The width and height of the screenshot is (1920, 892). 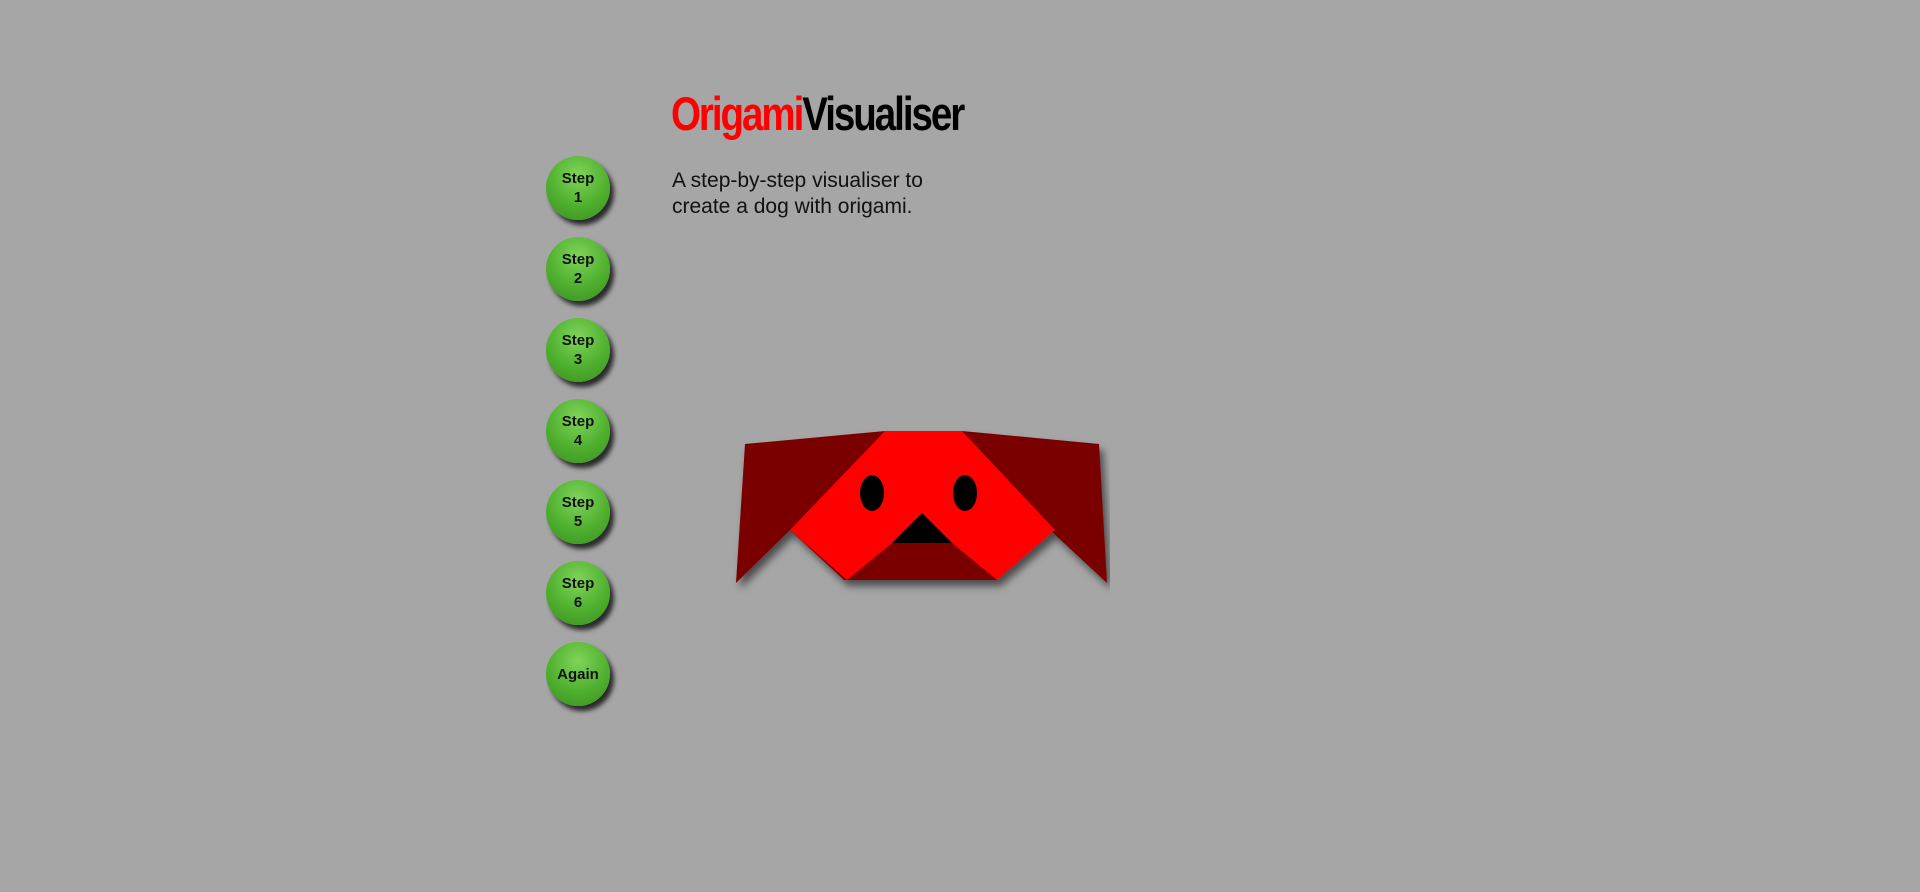 I want to click on dog-right-eye, so click(x=965, y=493).